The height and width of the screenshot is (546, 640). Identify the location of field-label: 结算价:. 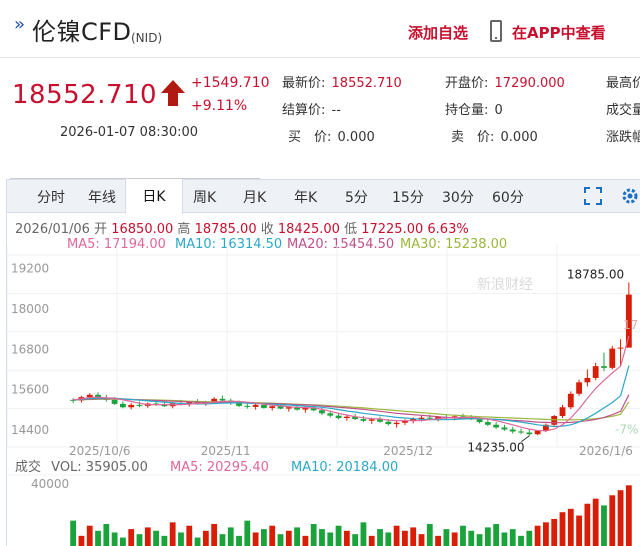
(304, 110).